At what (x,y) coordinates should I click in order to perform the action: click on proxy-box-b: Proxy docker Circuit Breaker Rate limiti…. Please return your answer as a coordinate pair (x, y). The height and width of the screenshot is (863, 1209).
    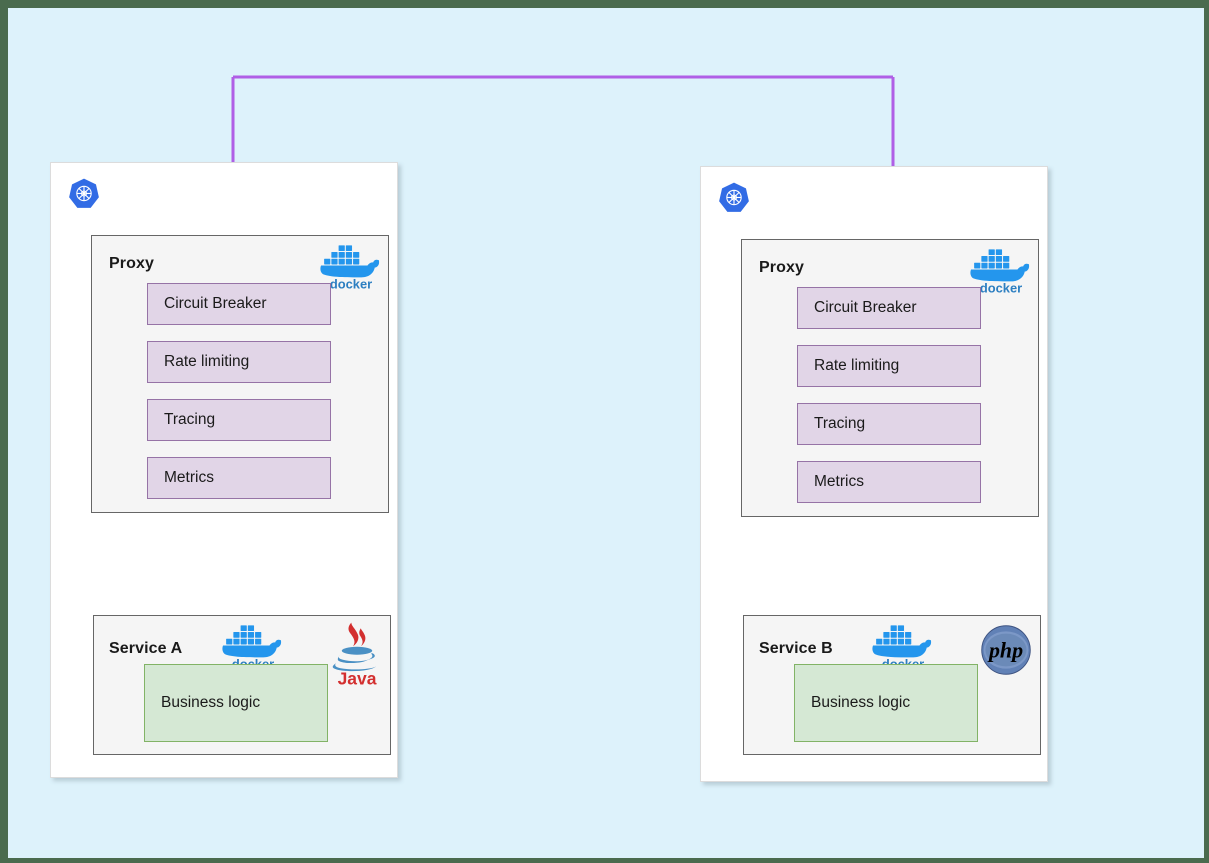
    Looking at the image, I should click on (890, 378).